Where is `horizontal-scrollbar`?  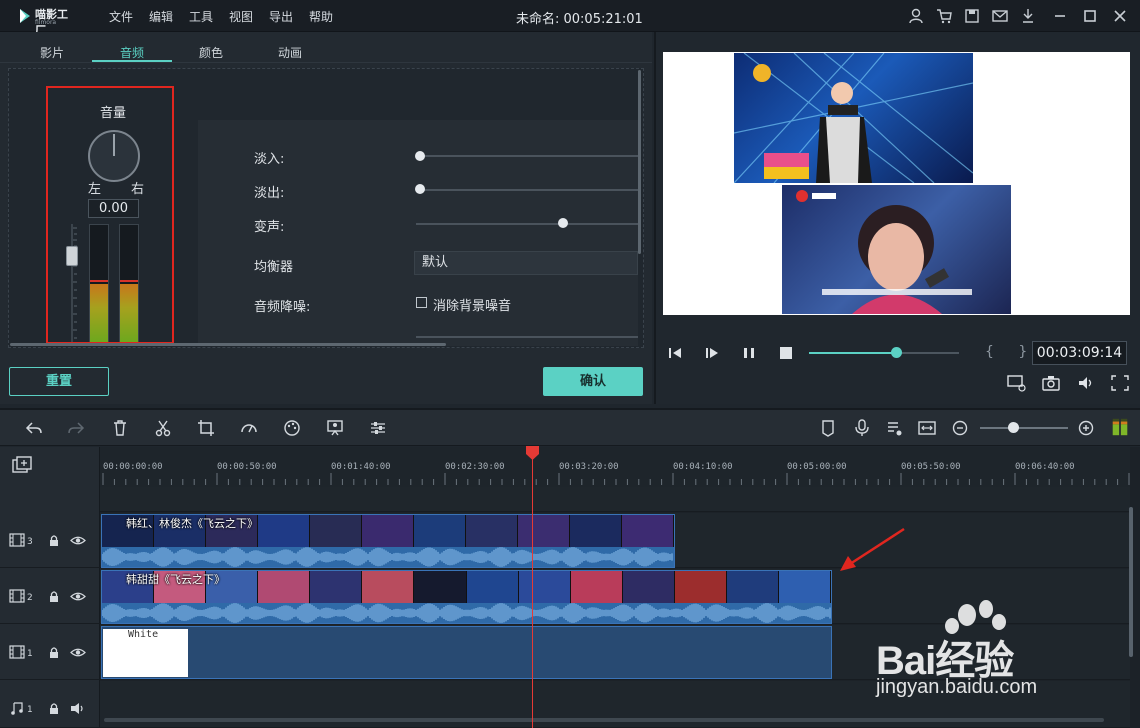 horizontal-scrollbar is located at coordinates (228, 344).